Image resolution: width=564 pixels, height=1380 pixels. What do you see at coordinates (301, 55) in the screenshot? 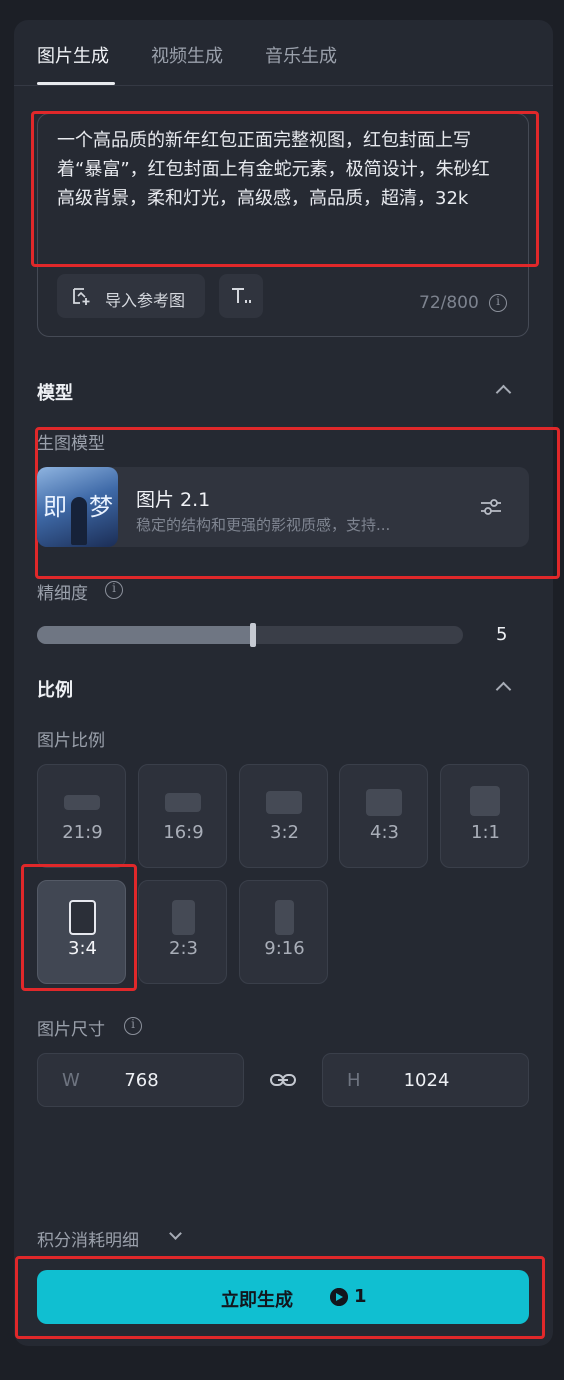
I see `tab-music-generation: 音乐生成` at bounding box center [301, 55].